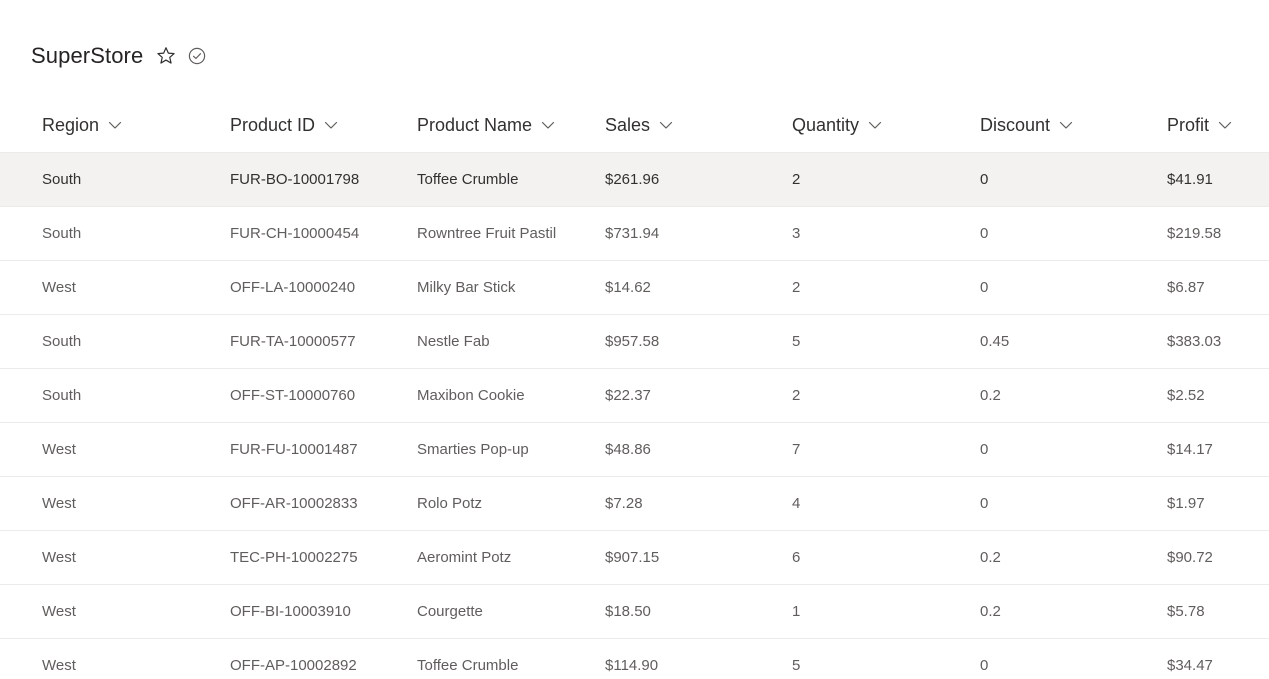 This screenshot has width=1269, height=679. What do you see at coordinates (464, 557) in the screenshot?
I see `cell-product-name: Aeromint Potz` at bounding box center [464, 557].